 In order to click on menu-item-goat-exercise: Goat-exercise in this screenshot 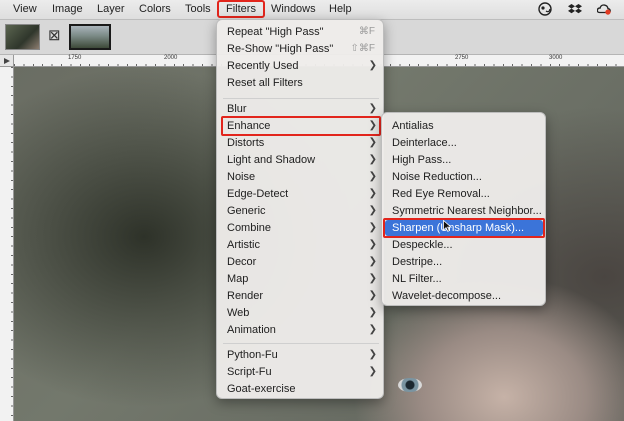, I will do `click(301, 389)`.